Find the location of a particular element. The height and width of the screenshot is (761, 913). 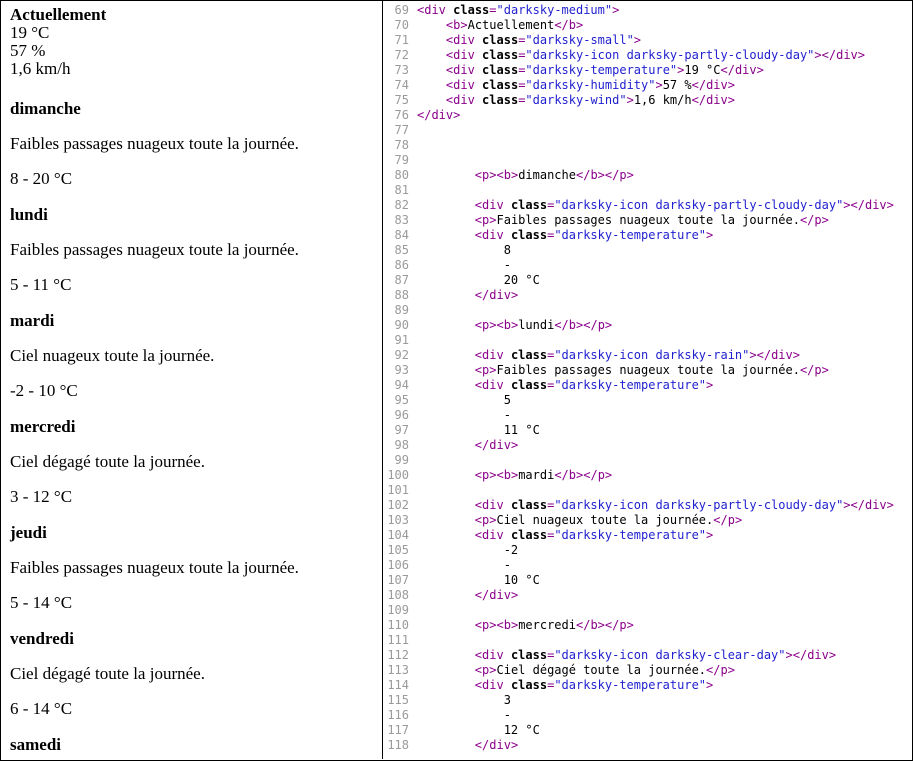

code-token: "darksky-icon darksky-partly-cloudy-day" is located at coordinates (699, 205).